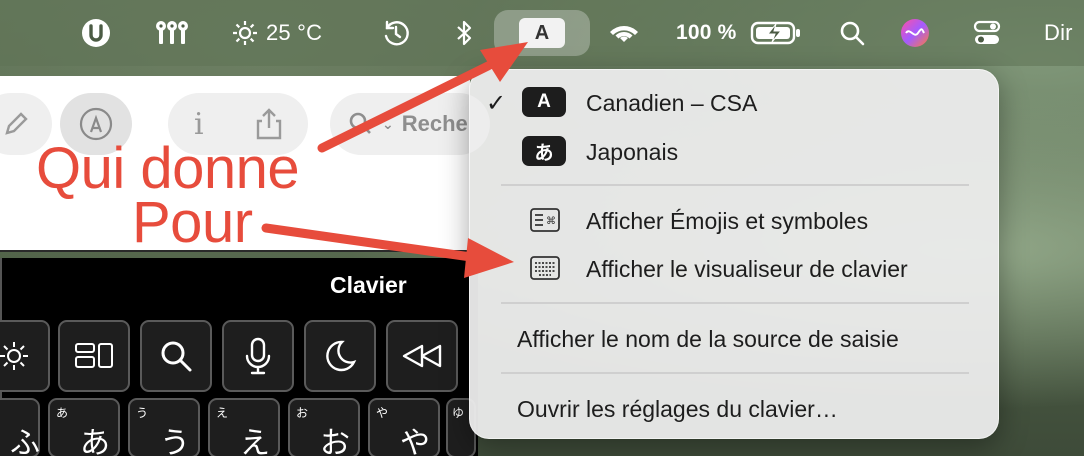 The image size is (1084, 456). What do you see at coordinates (496, 103) in the screenshot?
I see `checkmark-icon: ✓` at bounding box center [496, 103].